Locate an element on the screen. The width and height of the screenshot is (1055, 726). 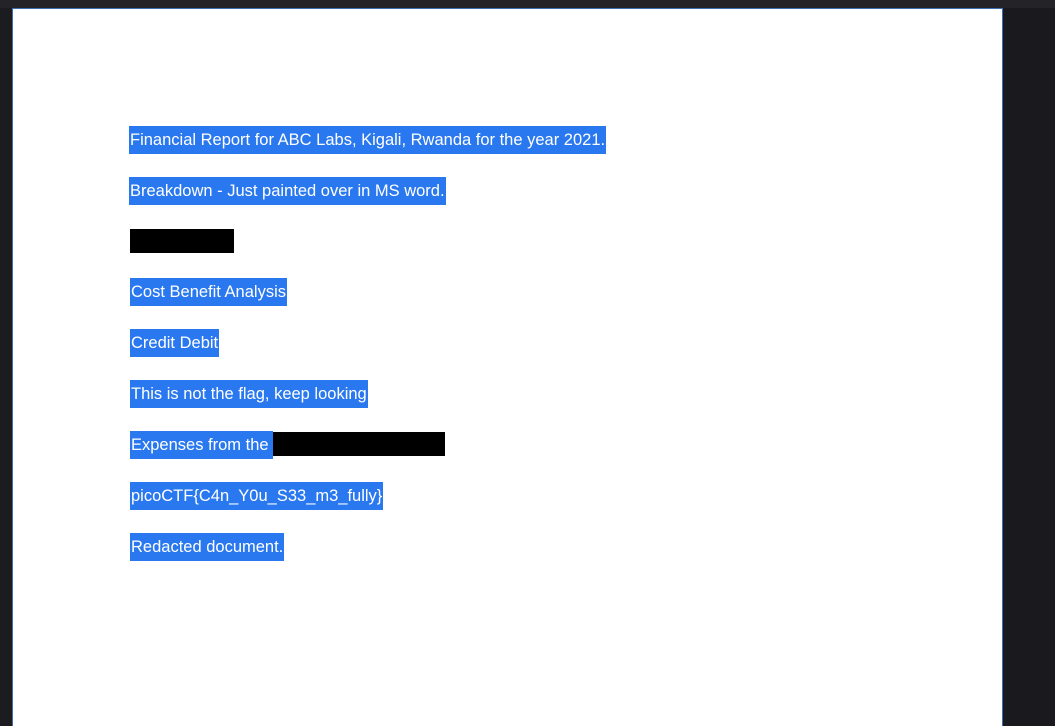
selected-text: Cost Benefit Analysis is located at coordinates (208, 292).